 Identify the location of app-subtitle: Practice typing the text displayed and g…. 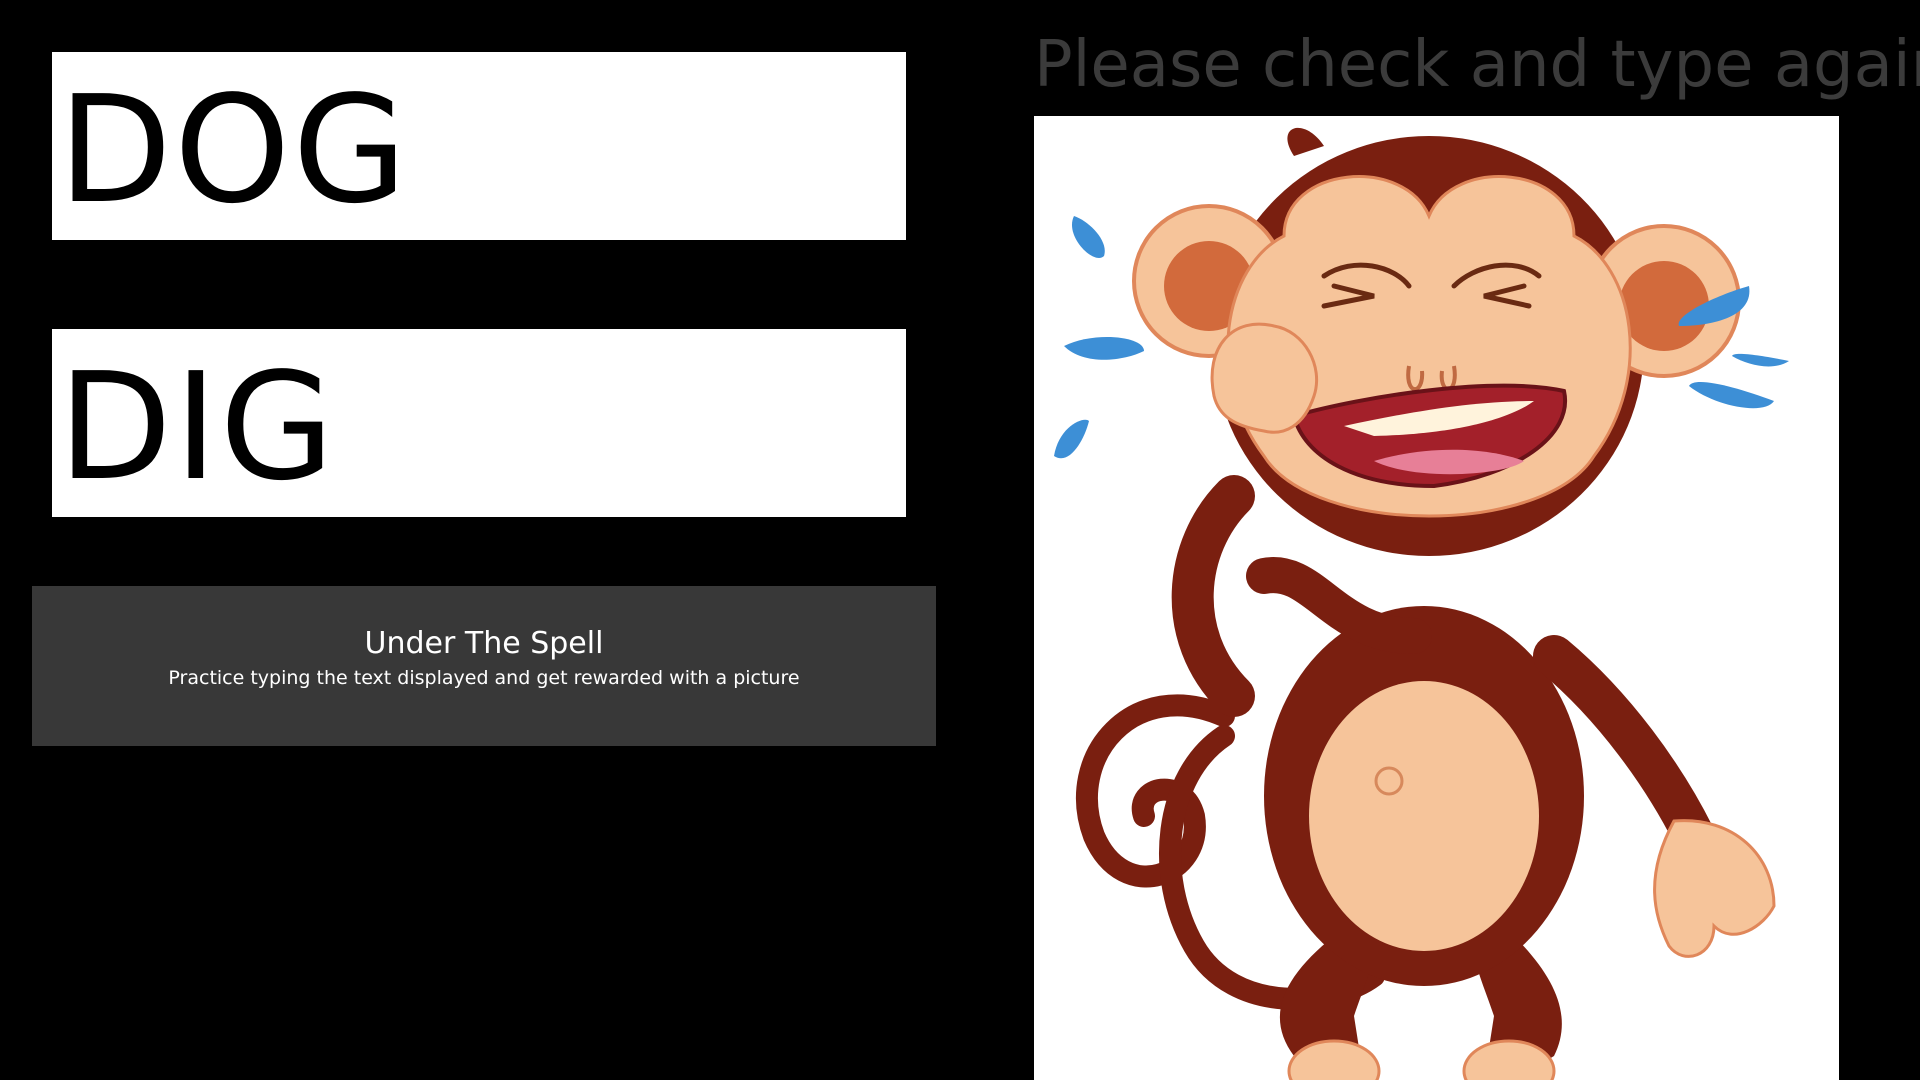
(484, 677).